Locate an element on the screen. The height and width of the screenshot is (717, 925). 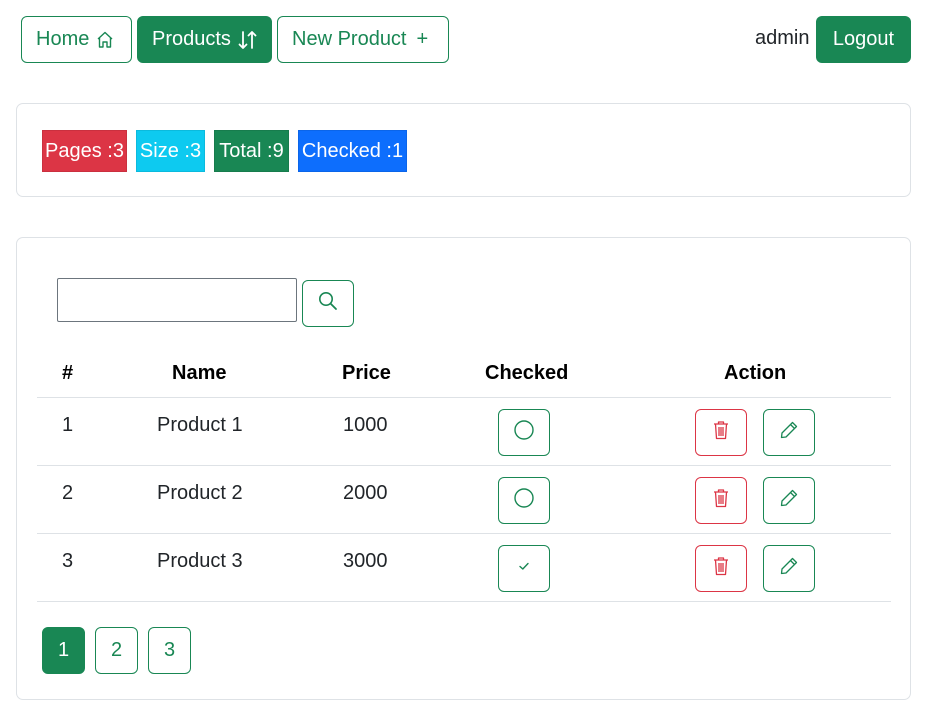
products-button: Products is located at coordinates (204, 39).